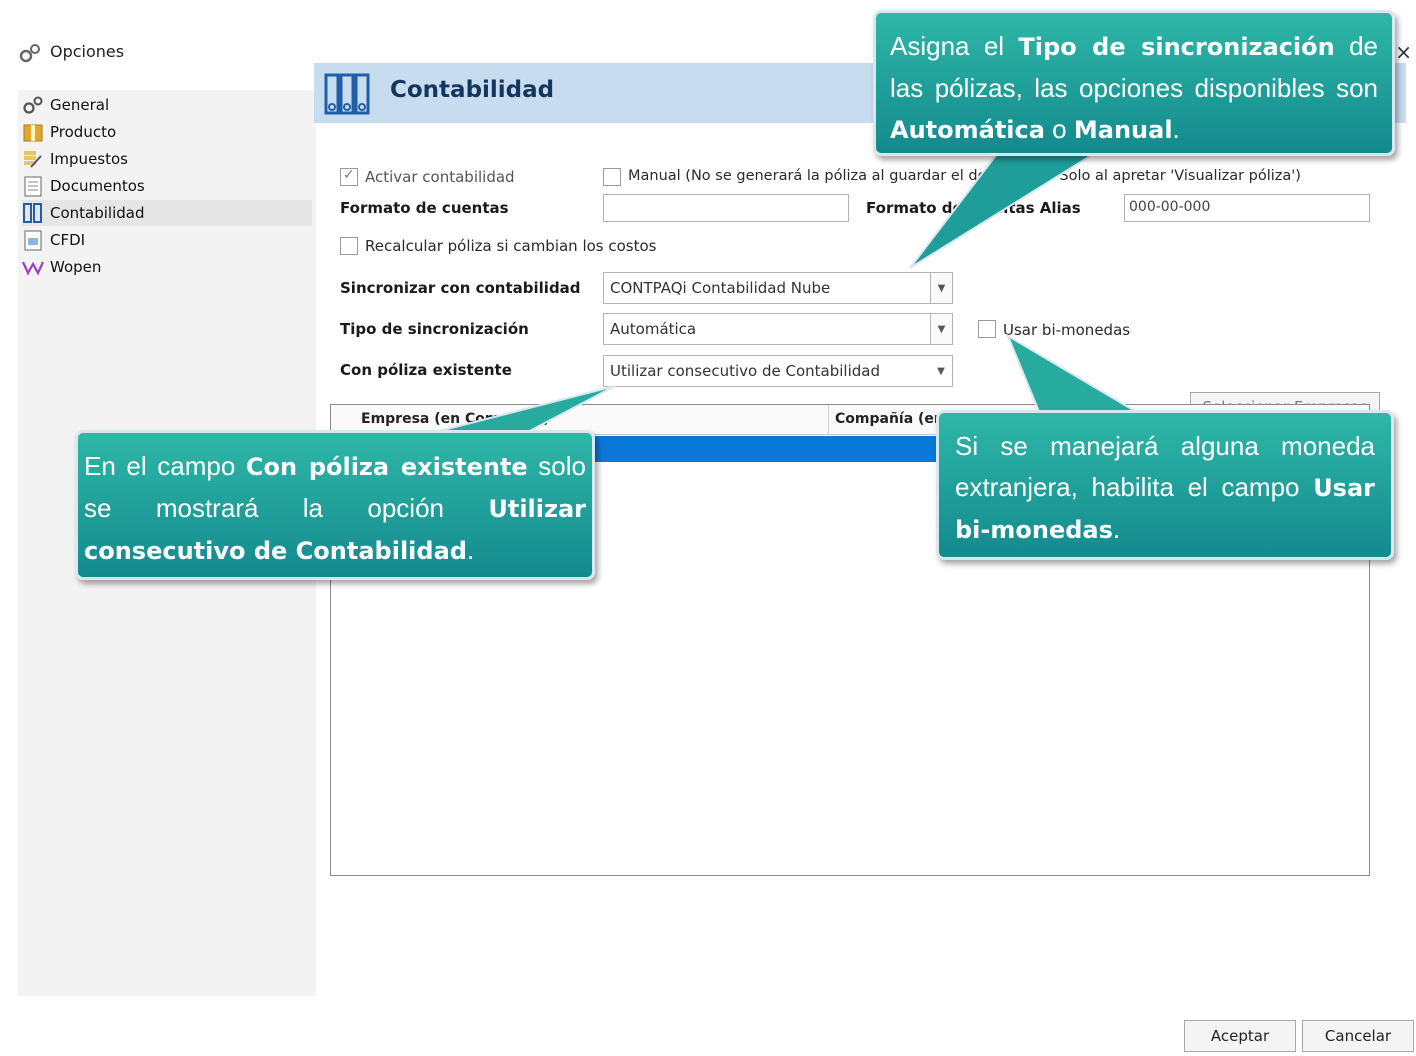 Image resolution: width=1416 pixels, height=1056 pixels. What do you see at coordinates (973, 208) in the screenshot?
I see `formato-alias-label: Formato de cuentas Alias` at bounding box center [973, 208].